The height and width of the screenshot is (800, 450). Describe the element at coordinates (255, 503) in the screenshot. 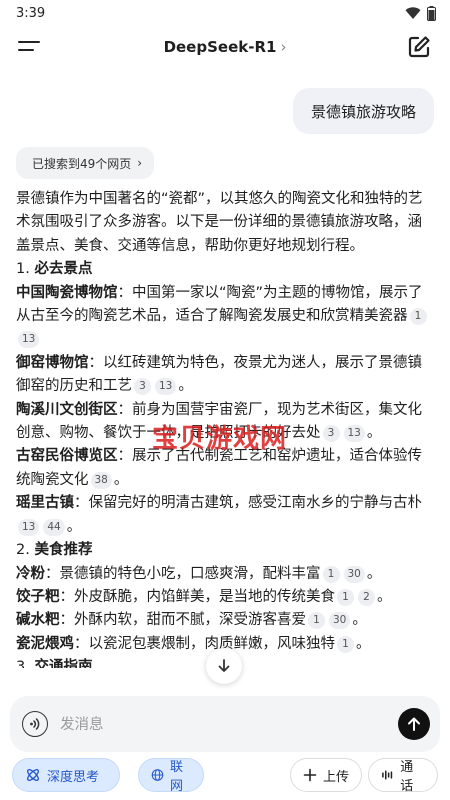

I see `item-text: 保留完好的明清古建筑，感受江南水乡的宁静与古朴` at that location.